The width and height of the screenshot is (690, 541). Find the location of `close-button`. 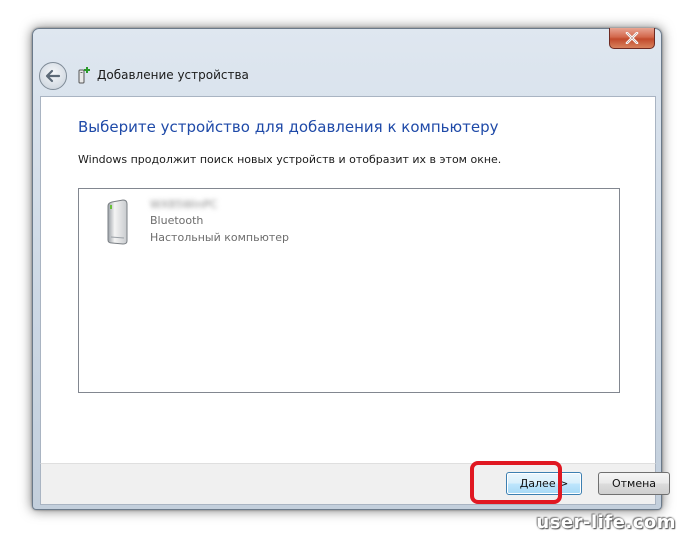

close-button is located at coordinates (632, 38).